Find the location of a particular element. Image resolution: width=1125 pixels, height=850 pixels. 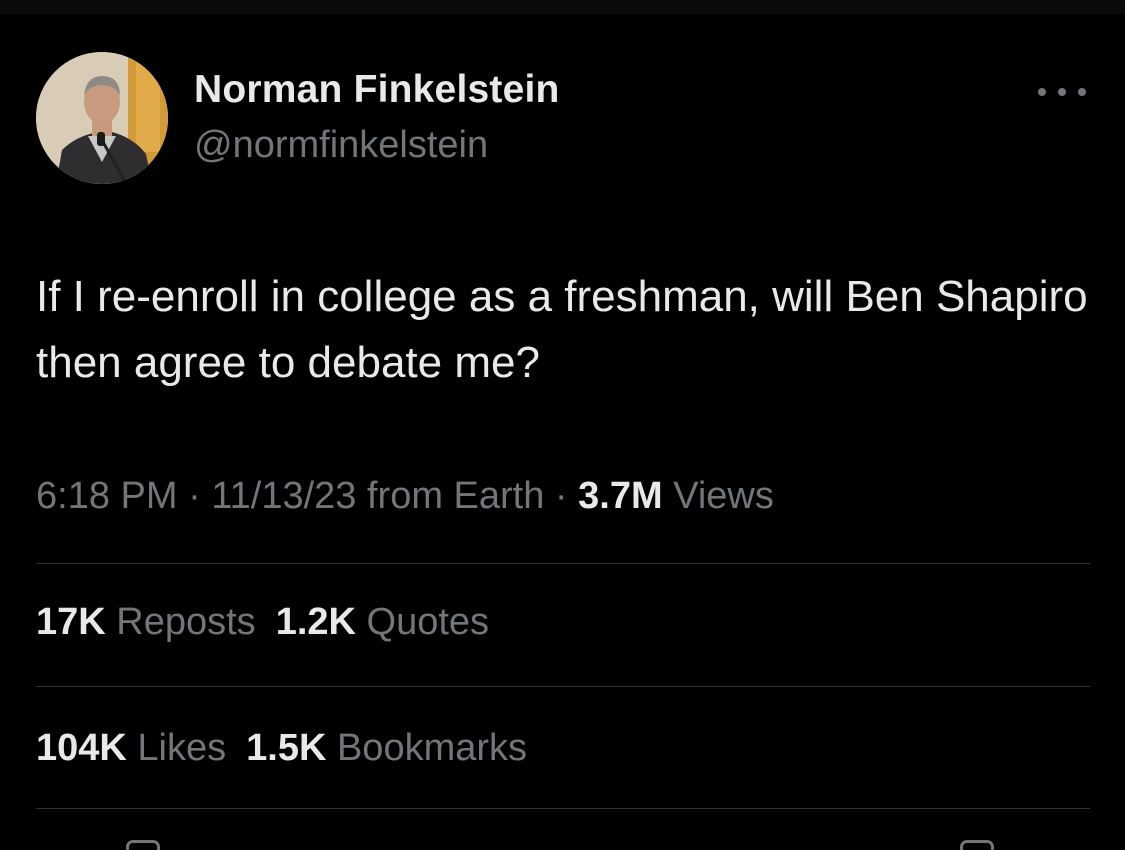

stats-row-reposts-quotes: 17K Reposts 1.2K Quotes is located at coordinates (272, 622).